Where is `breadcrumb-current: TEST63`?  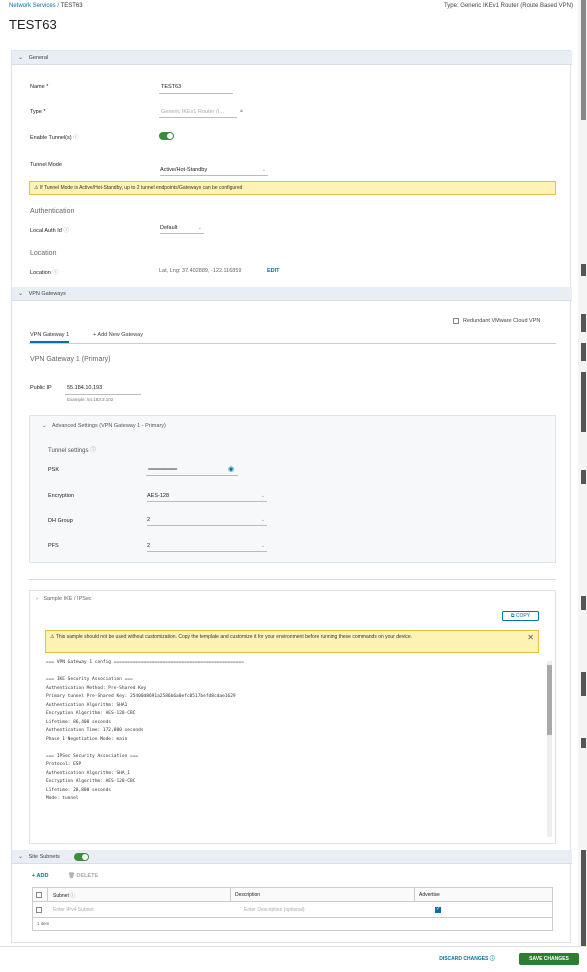
breadcrumb-current: TEST63 is located at coordinates (71, 6).